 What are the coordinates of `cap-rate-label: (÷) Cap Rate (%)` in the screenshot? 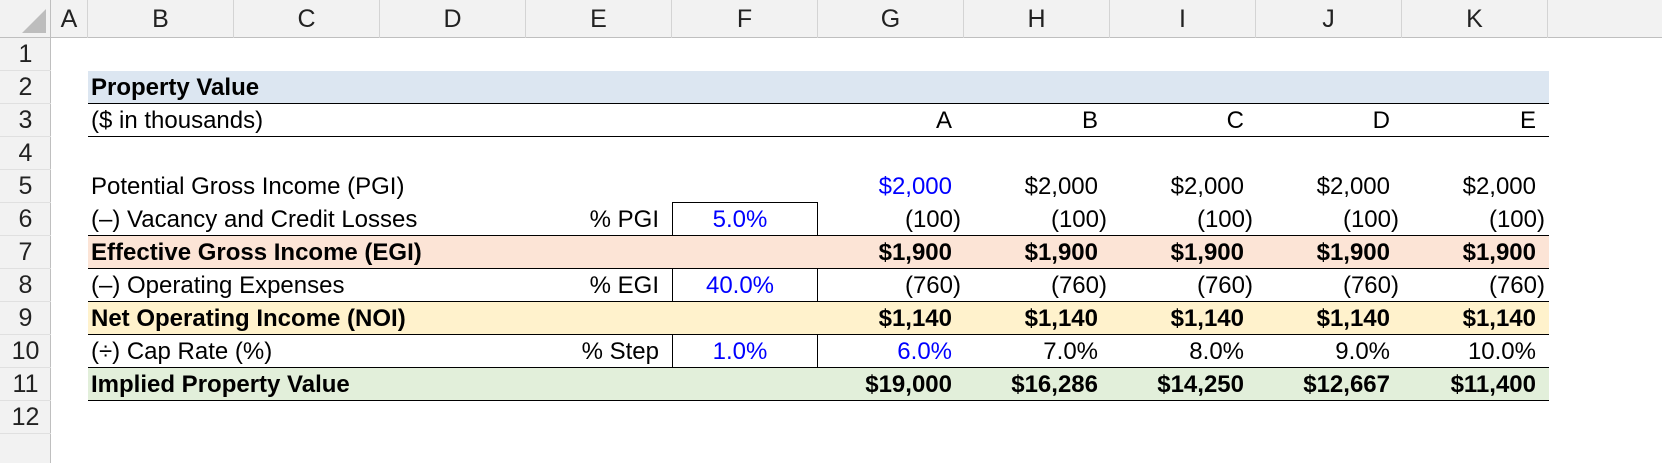 It's located at (181, 351).